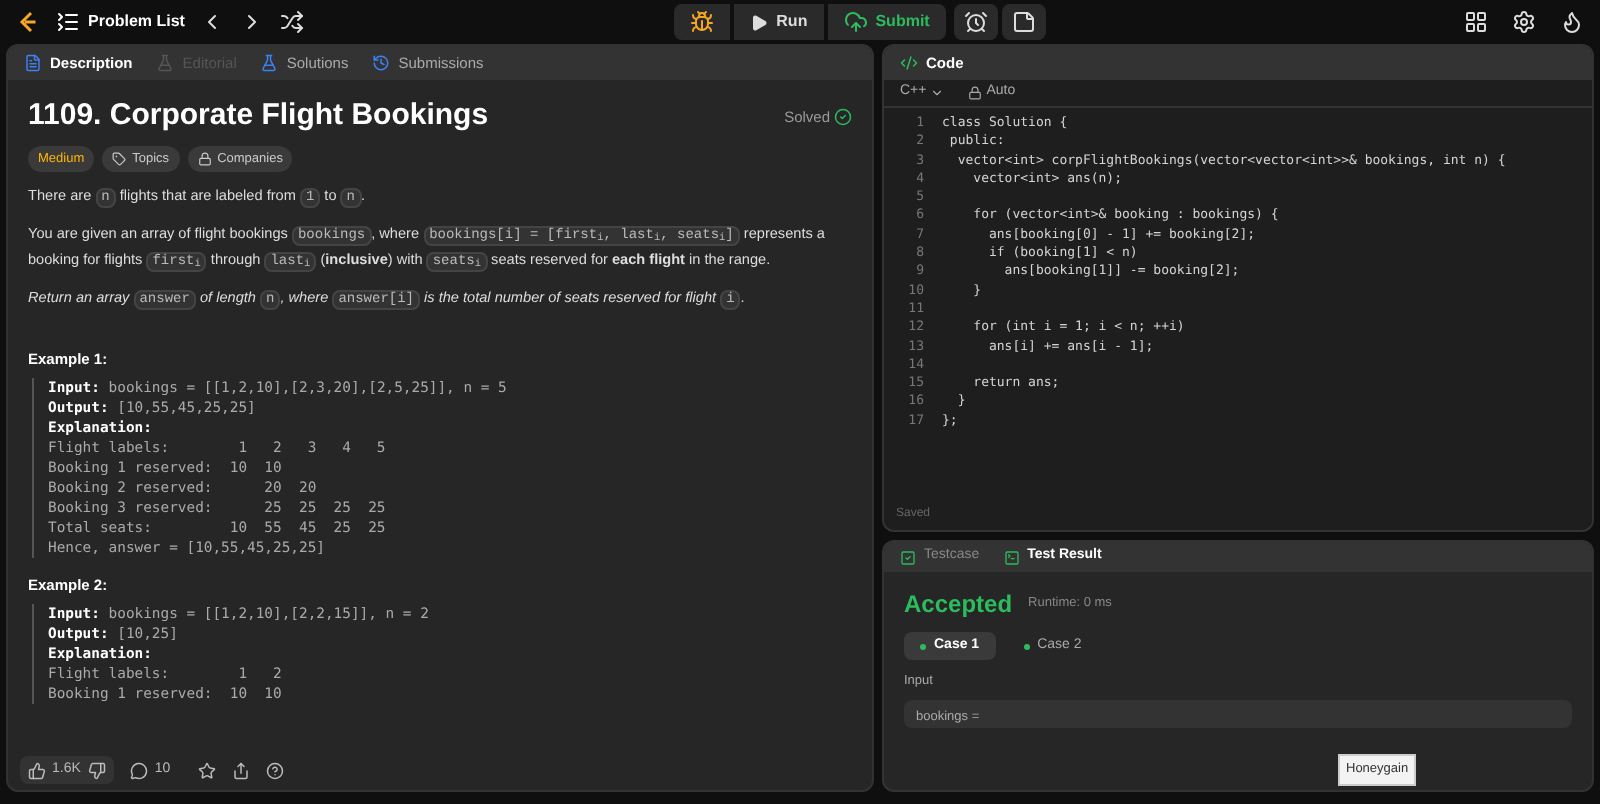 This screenshot has width=1600, height=804. What do you see at coordinates (28, 22) in the screenshot?
I see `logo-icon` at bounding box center [28, 22].